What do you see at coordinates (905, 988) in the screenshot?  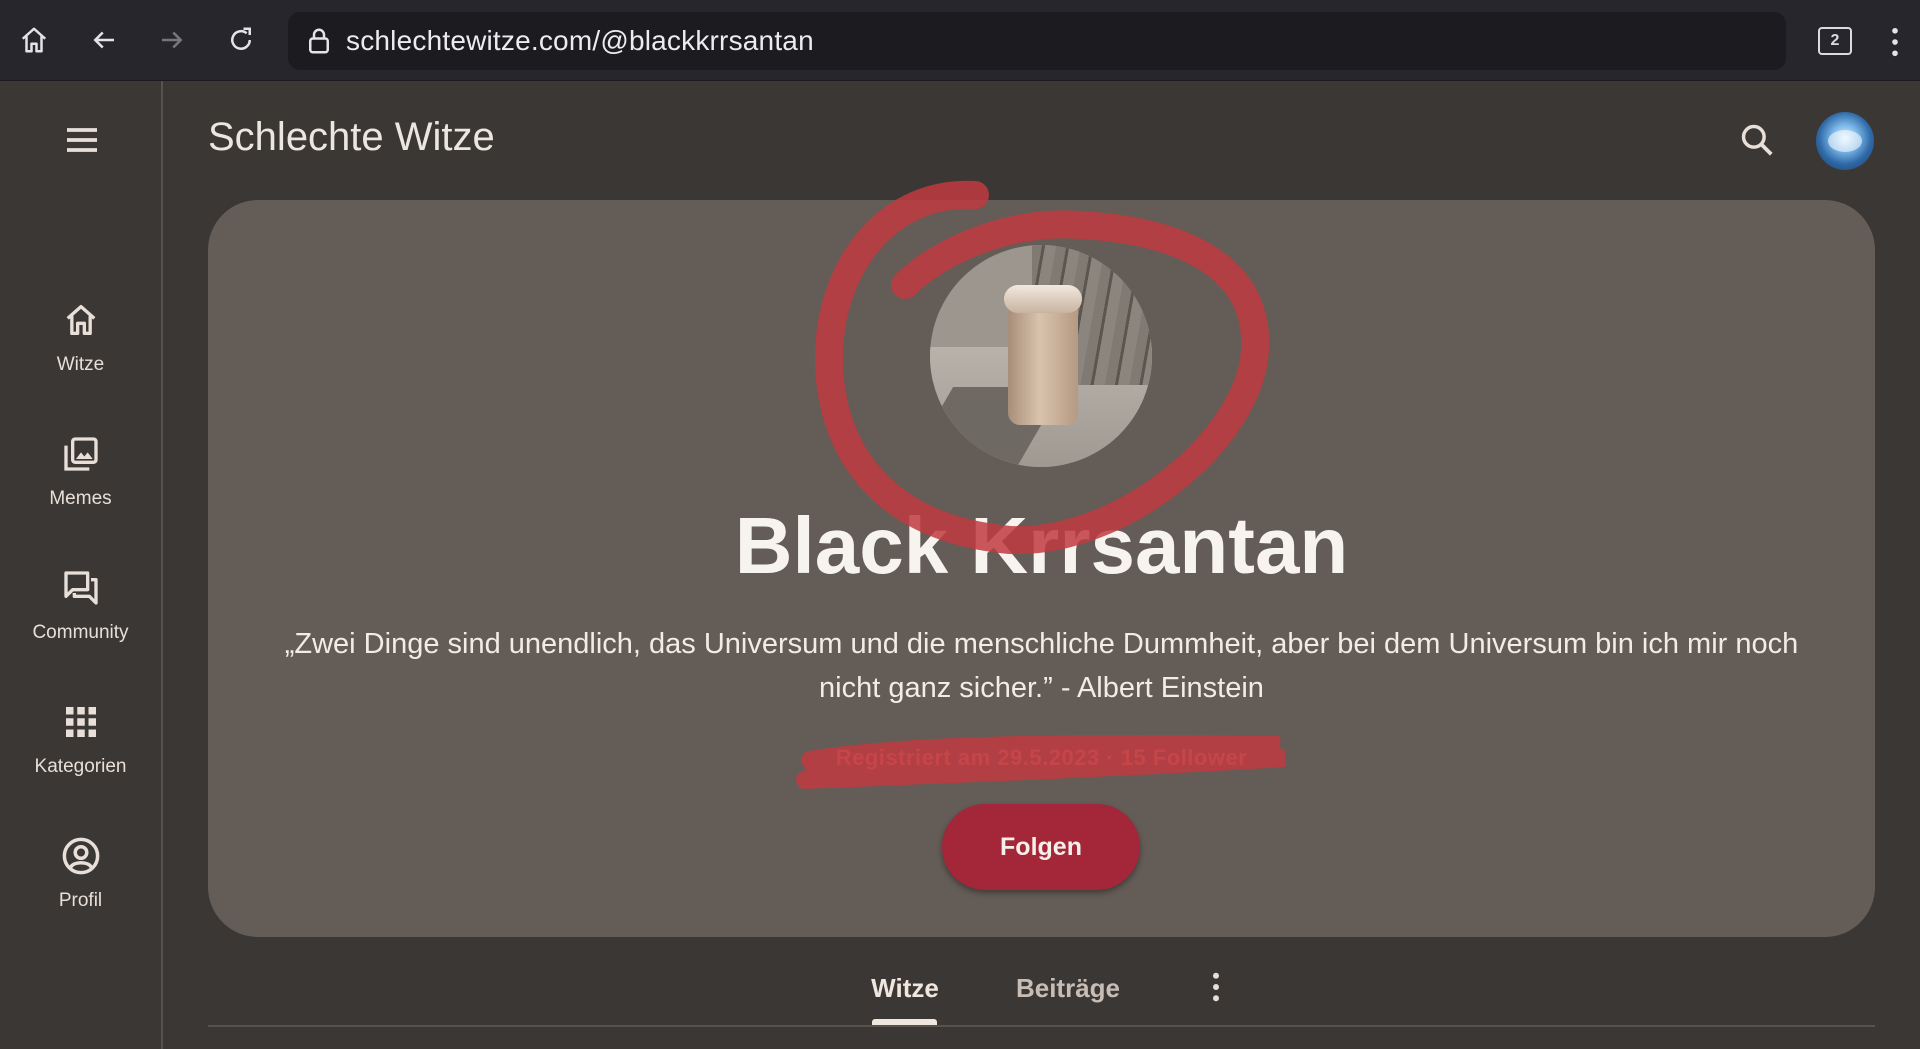 I see `tab-witze: Witze` at bounding box center [905, 988].